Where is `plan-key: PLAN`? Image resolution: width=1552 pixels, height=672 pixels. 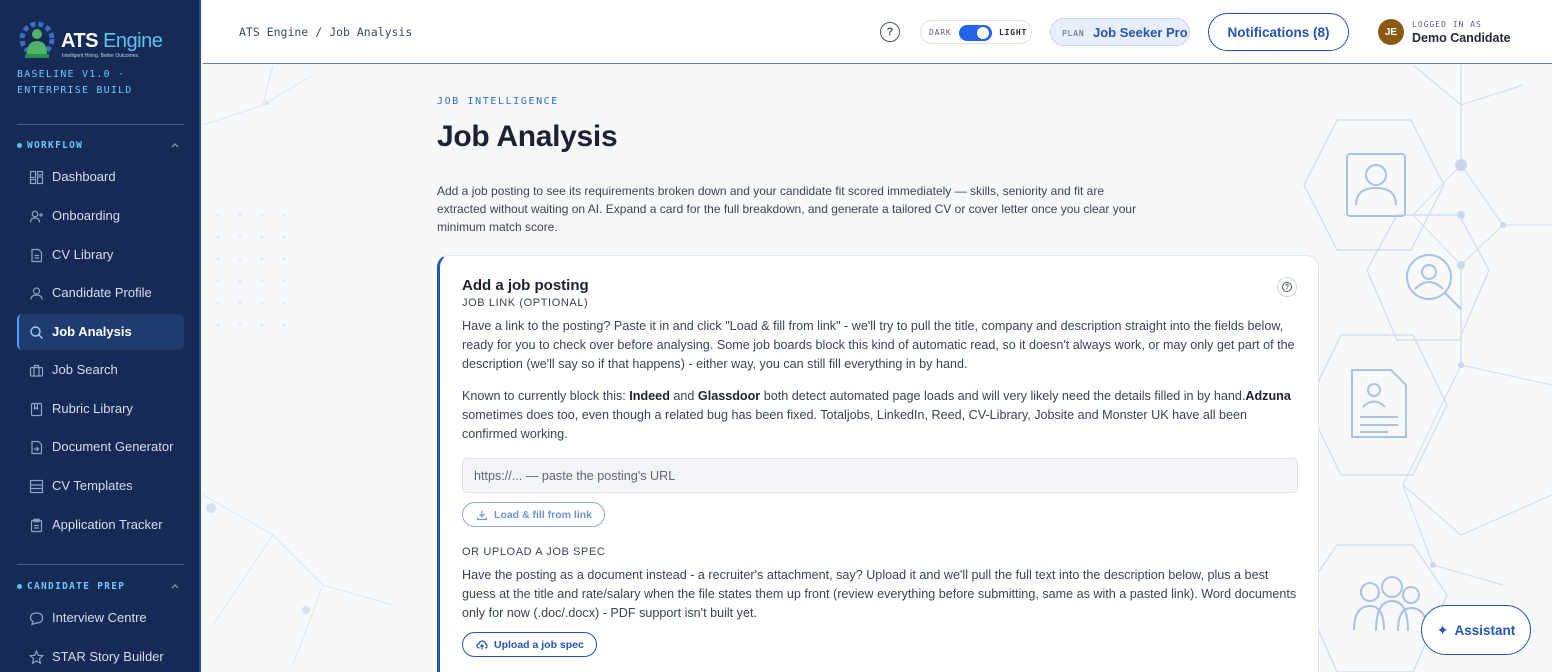 plan-key: PLAN is located at coordinates (1073, 33).